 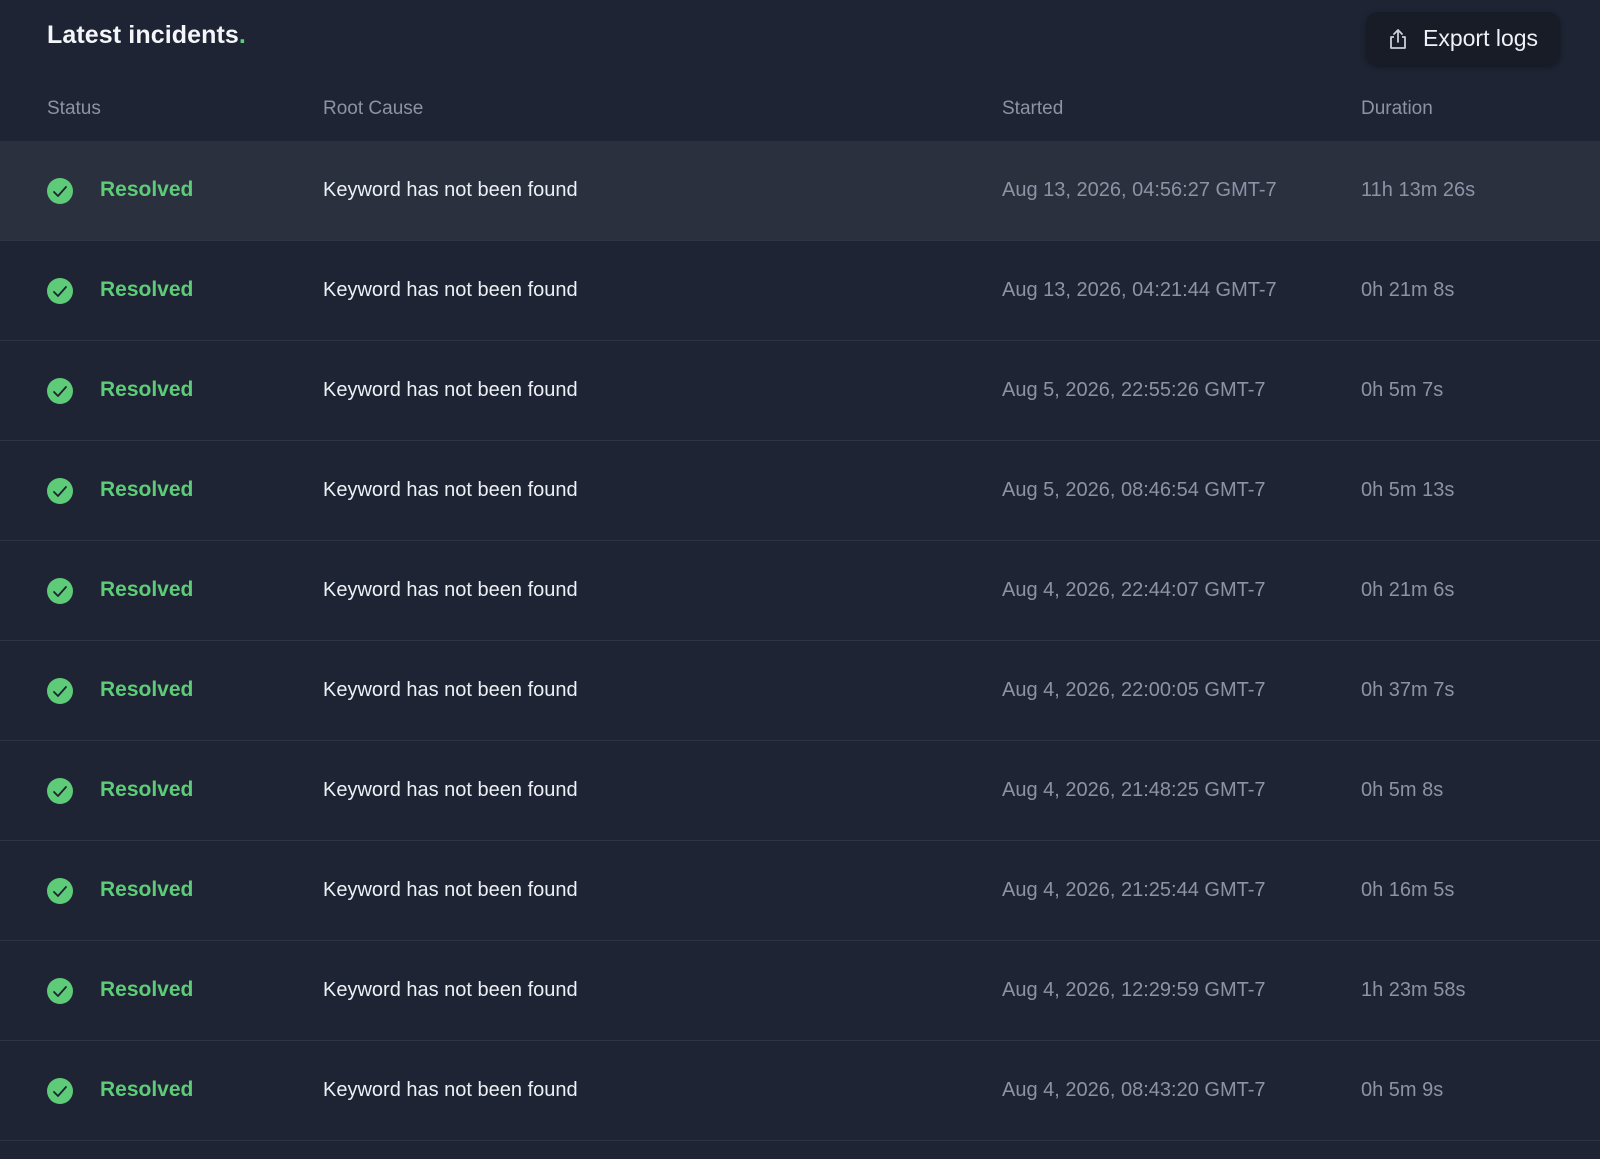 I want to click on started-timestamp: Aug 4, 2026, 22:00:05 GMT-7, so click(x=1134, y=690).